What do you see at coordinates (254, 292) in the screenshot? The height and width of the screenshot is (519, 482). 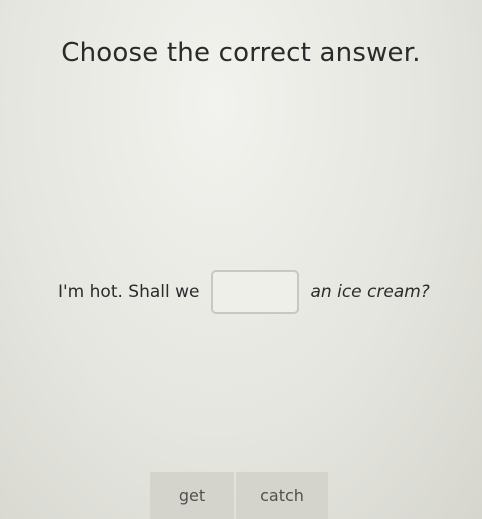 I see `answer-blank` at bounding box center [254, 292].